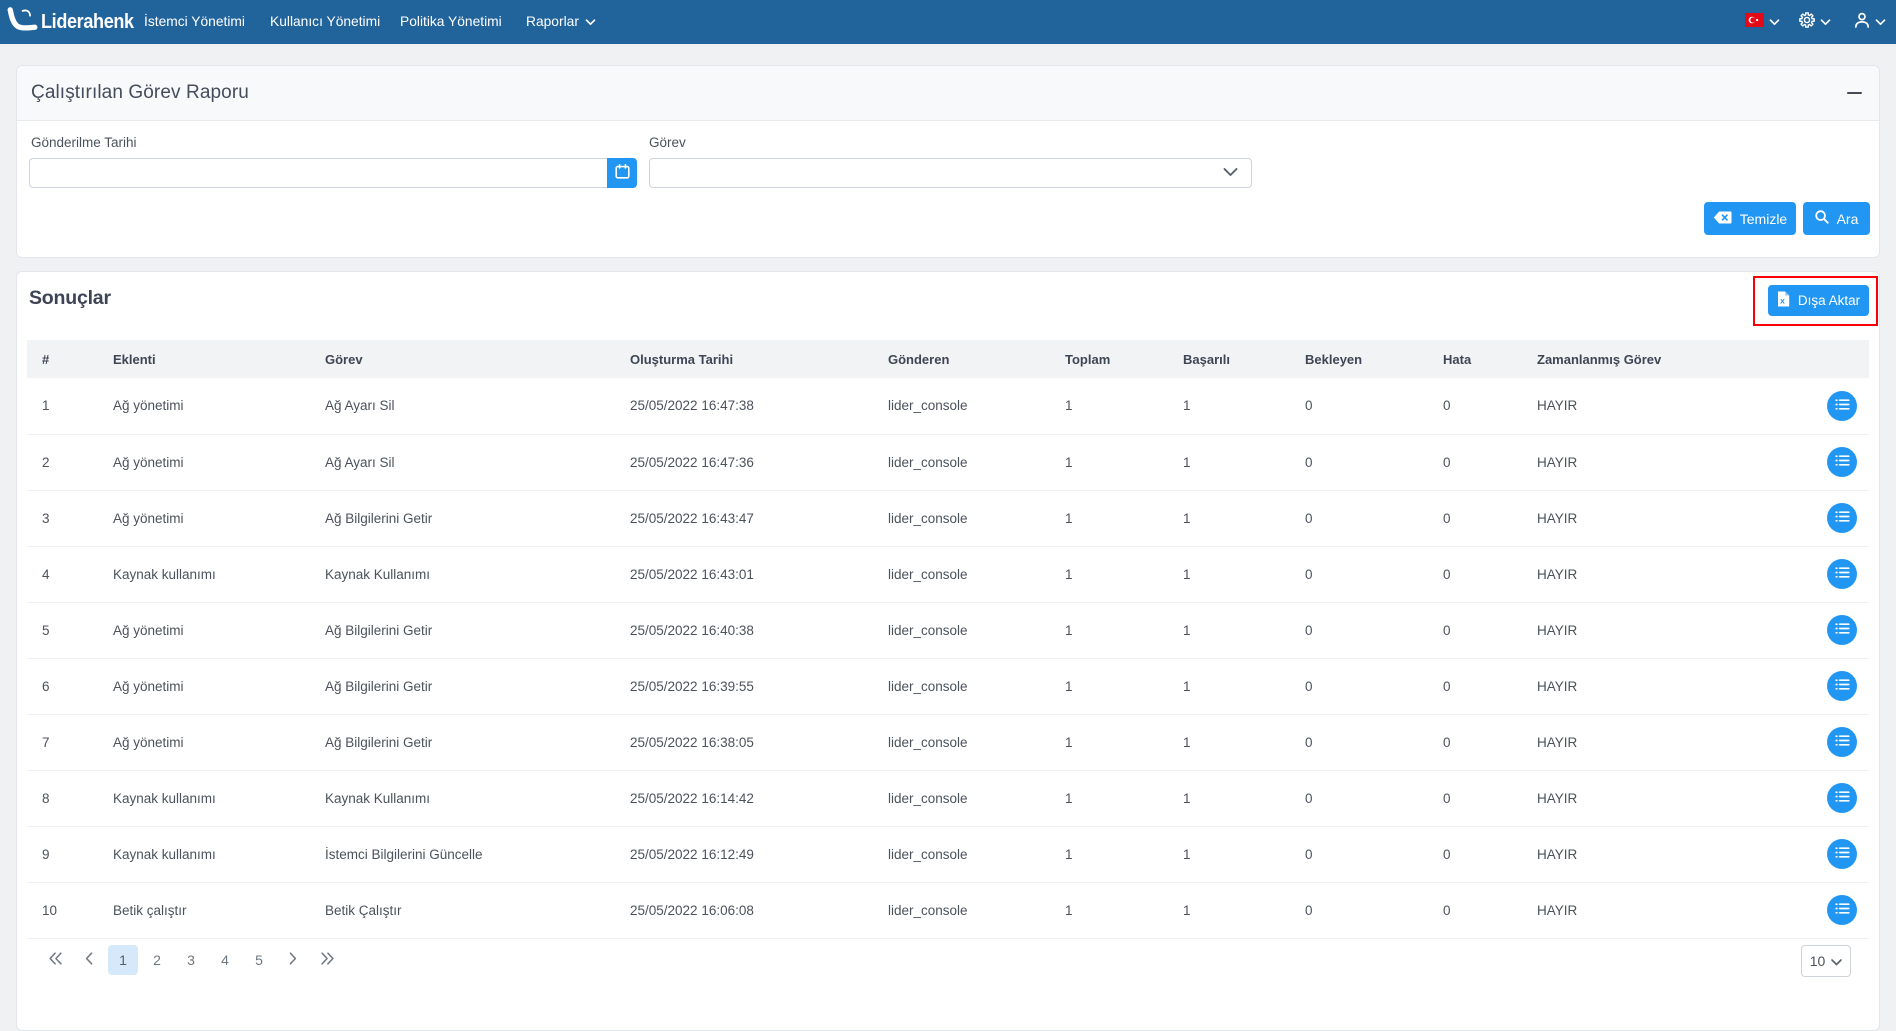  I want to click on nav-item-label: Kullanıcı Yönetimi, so click(325, 21).